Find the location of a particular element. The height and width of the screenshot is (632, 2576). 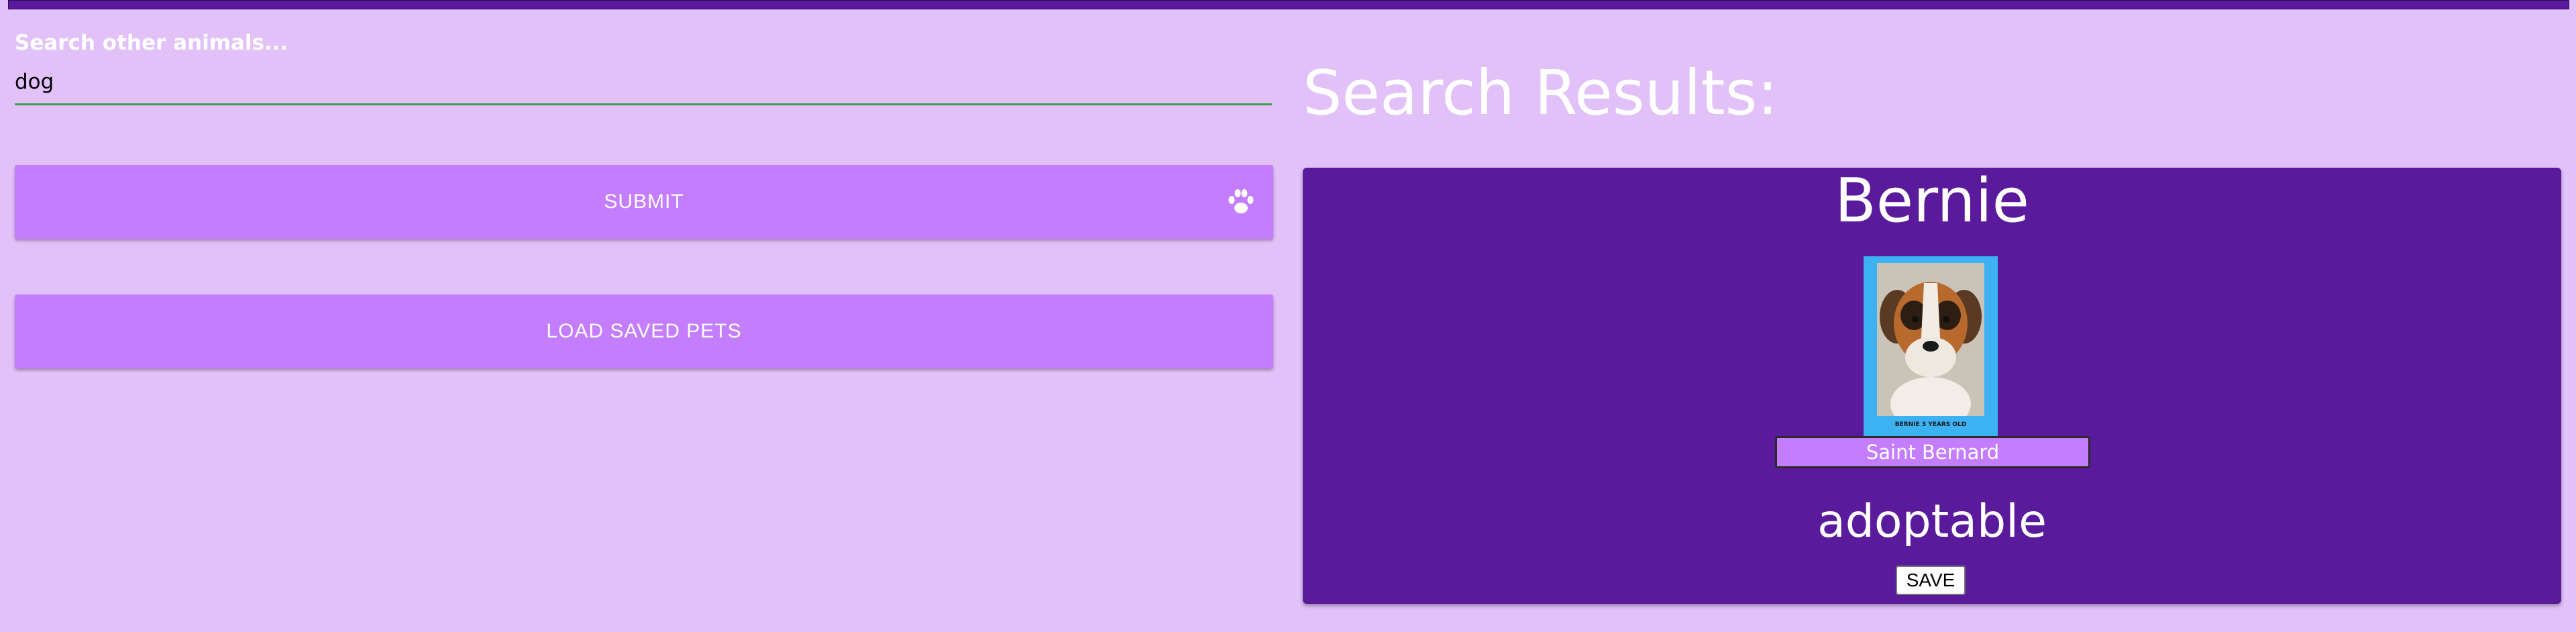

load-saved-pets-label: LOAD SAVED PETS is located at coordinates (644, 331).